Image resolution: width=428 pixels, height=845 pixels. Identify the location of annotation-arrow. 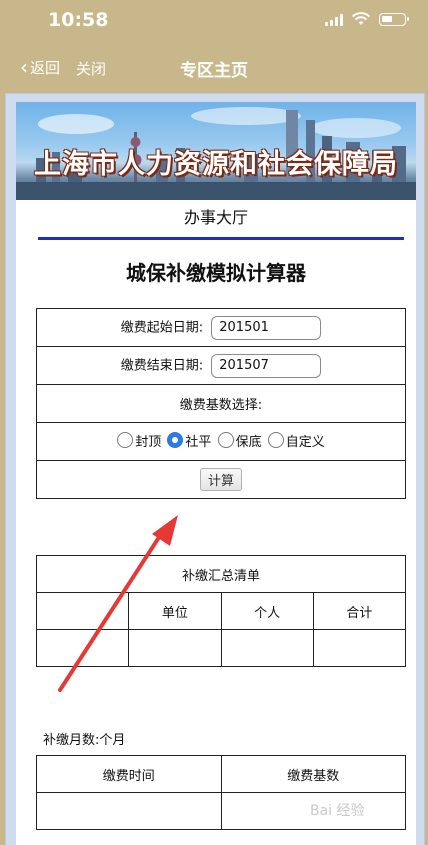
(118, 603).